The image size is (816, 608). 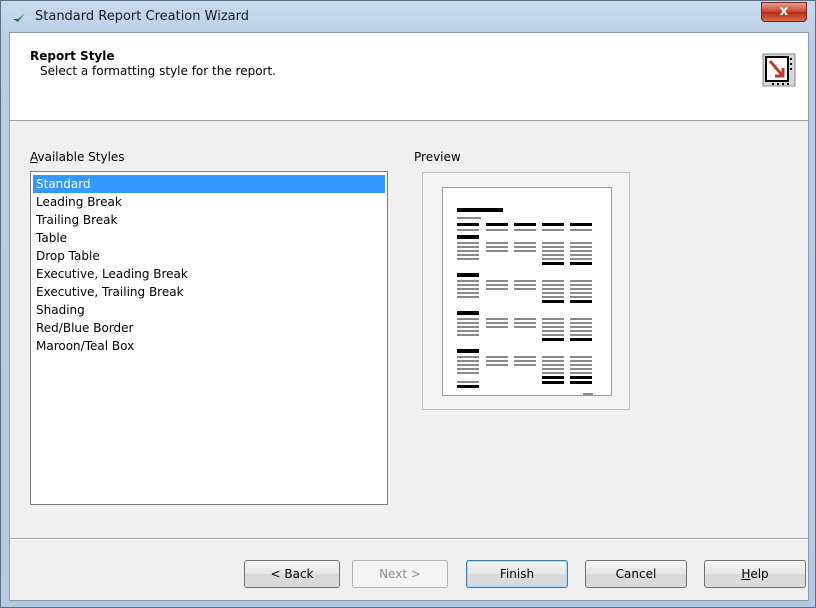 I want to click on close-button: x, so click(x=784, y=12).